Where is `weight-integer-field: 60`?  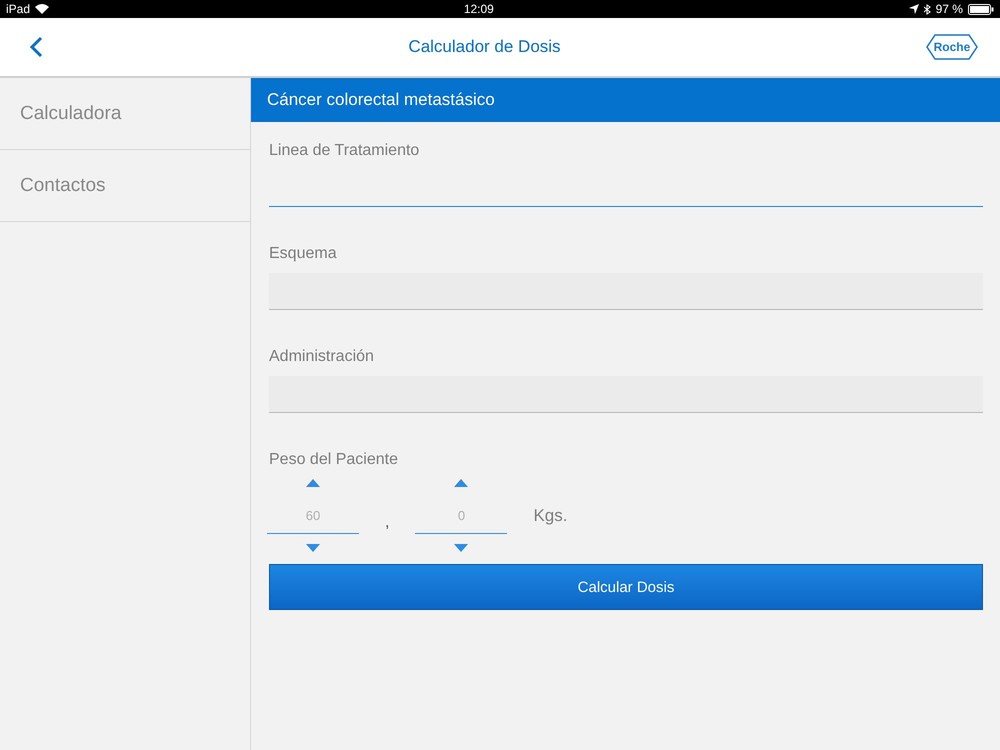 weight-integer-field: 60 is located at coordinates (313, 515).